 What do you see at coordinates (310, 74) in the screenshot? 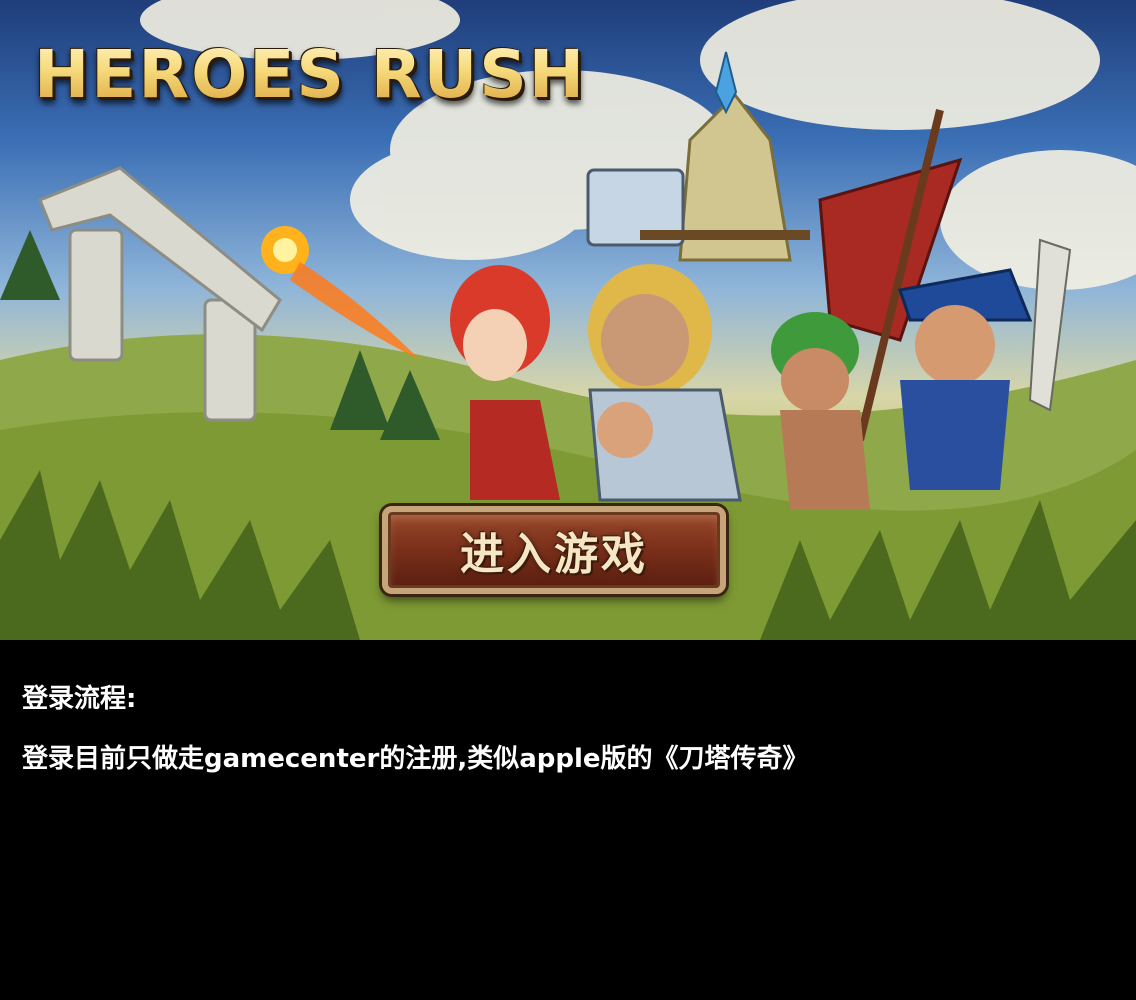
I see `game-logo: HEROES RUSH` at bounding box center [310, 74].